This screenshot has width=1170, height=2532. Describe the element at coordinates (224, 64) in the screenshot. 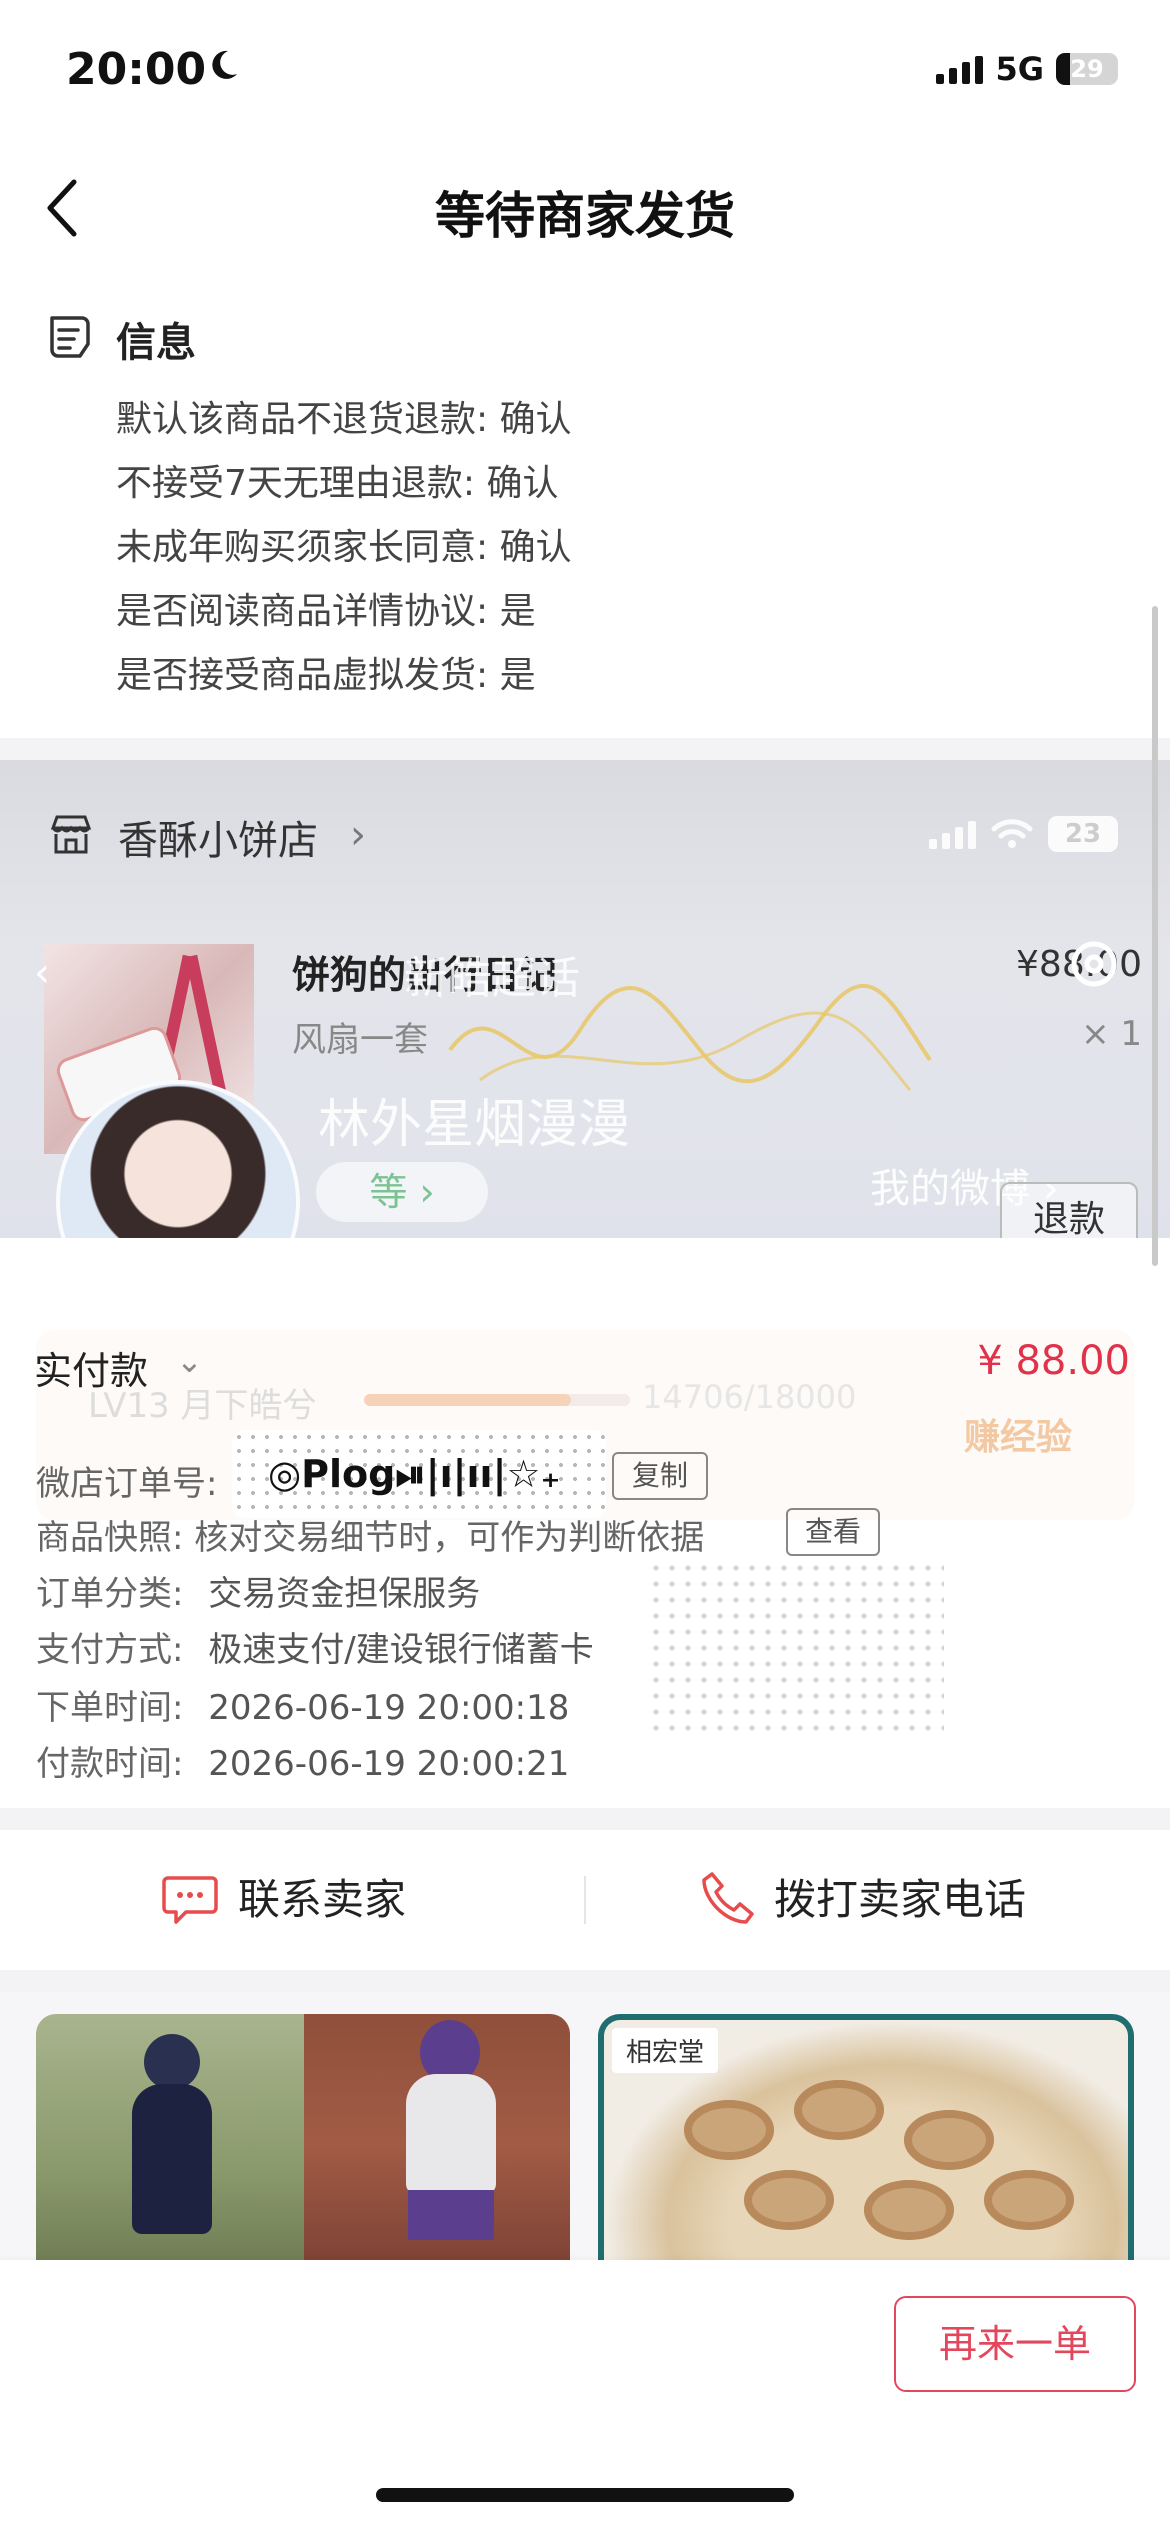

I see `moon-icon` at that location.